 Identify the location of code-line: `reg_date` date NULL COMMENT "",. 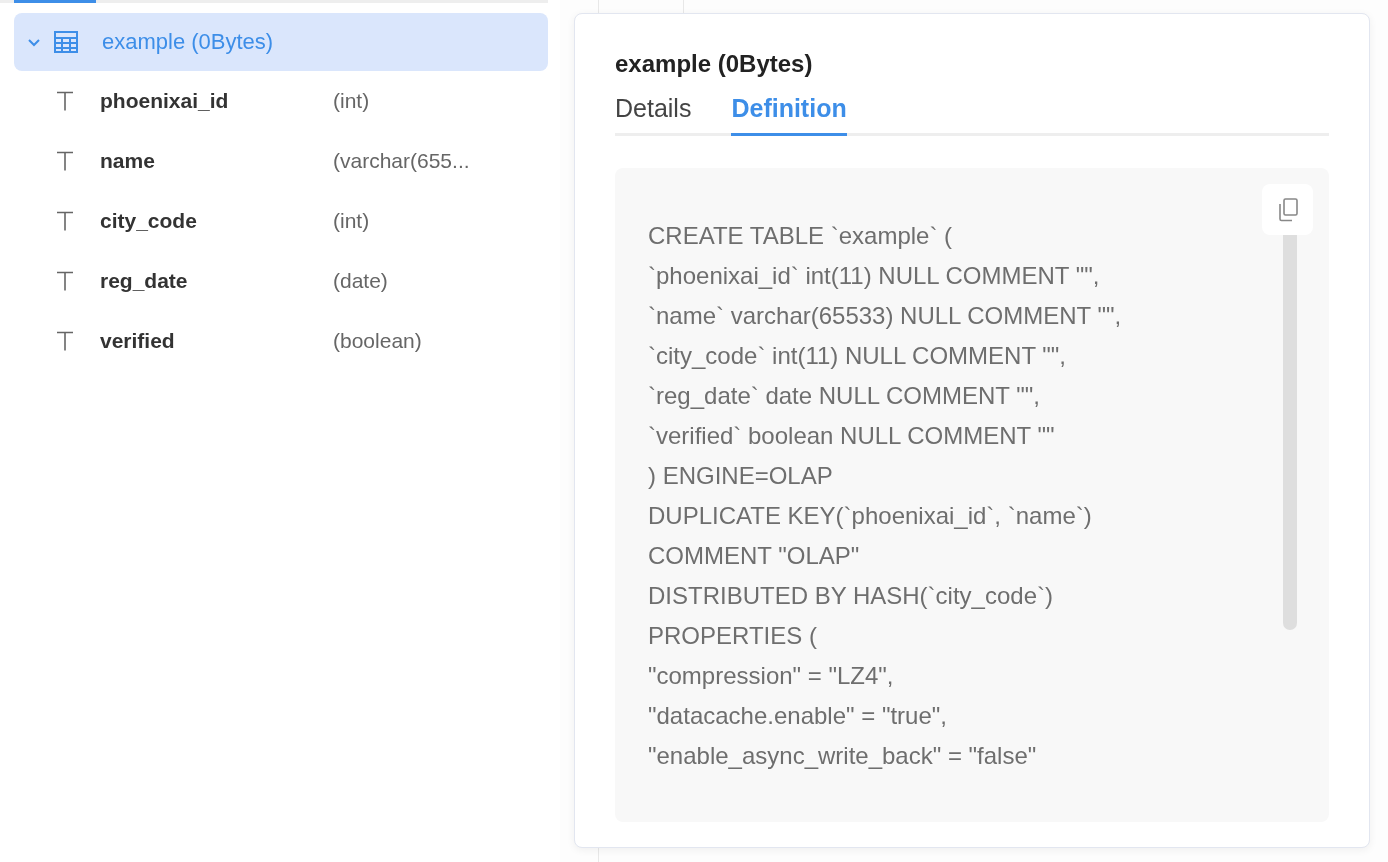
(844, 396).